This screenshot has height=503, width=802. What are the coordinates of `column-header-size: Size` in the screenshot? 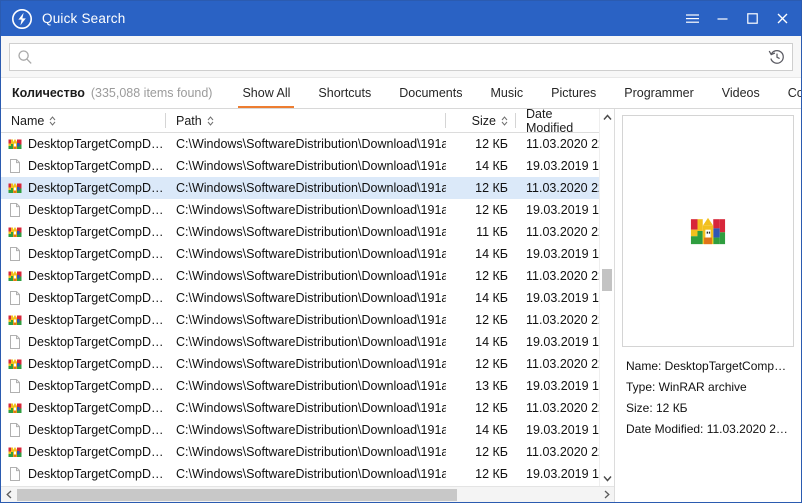 It's located at (481, 120).